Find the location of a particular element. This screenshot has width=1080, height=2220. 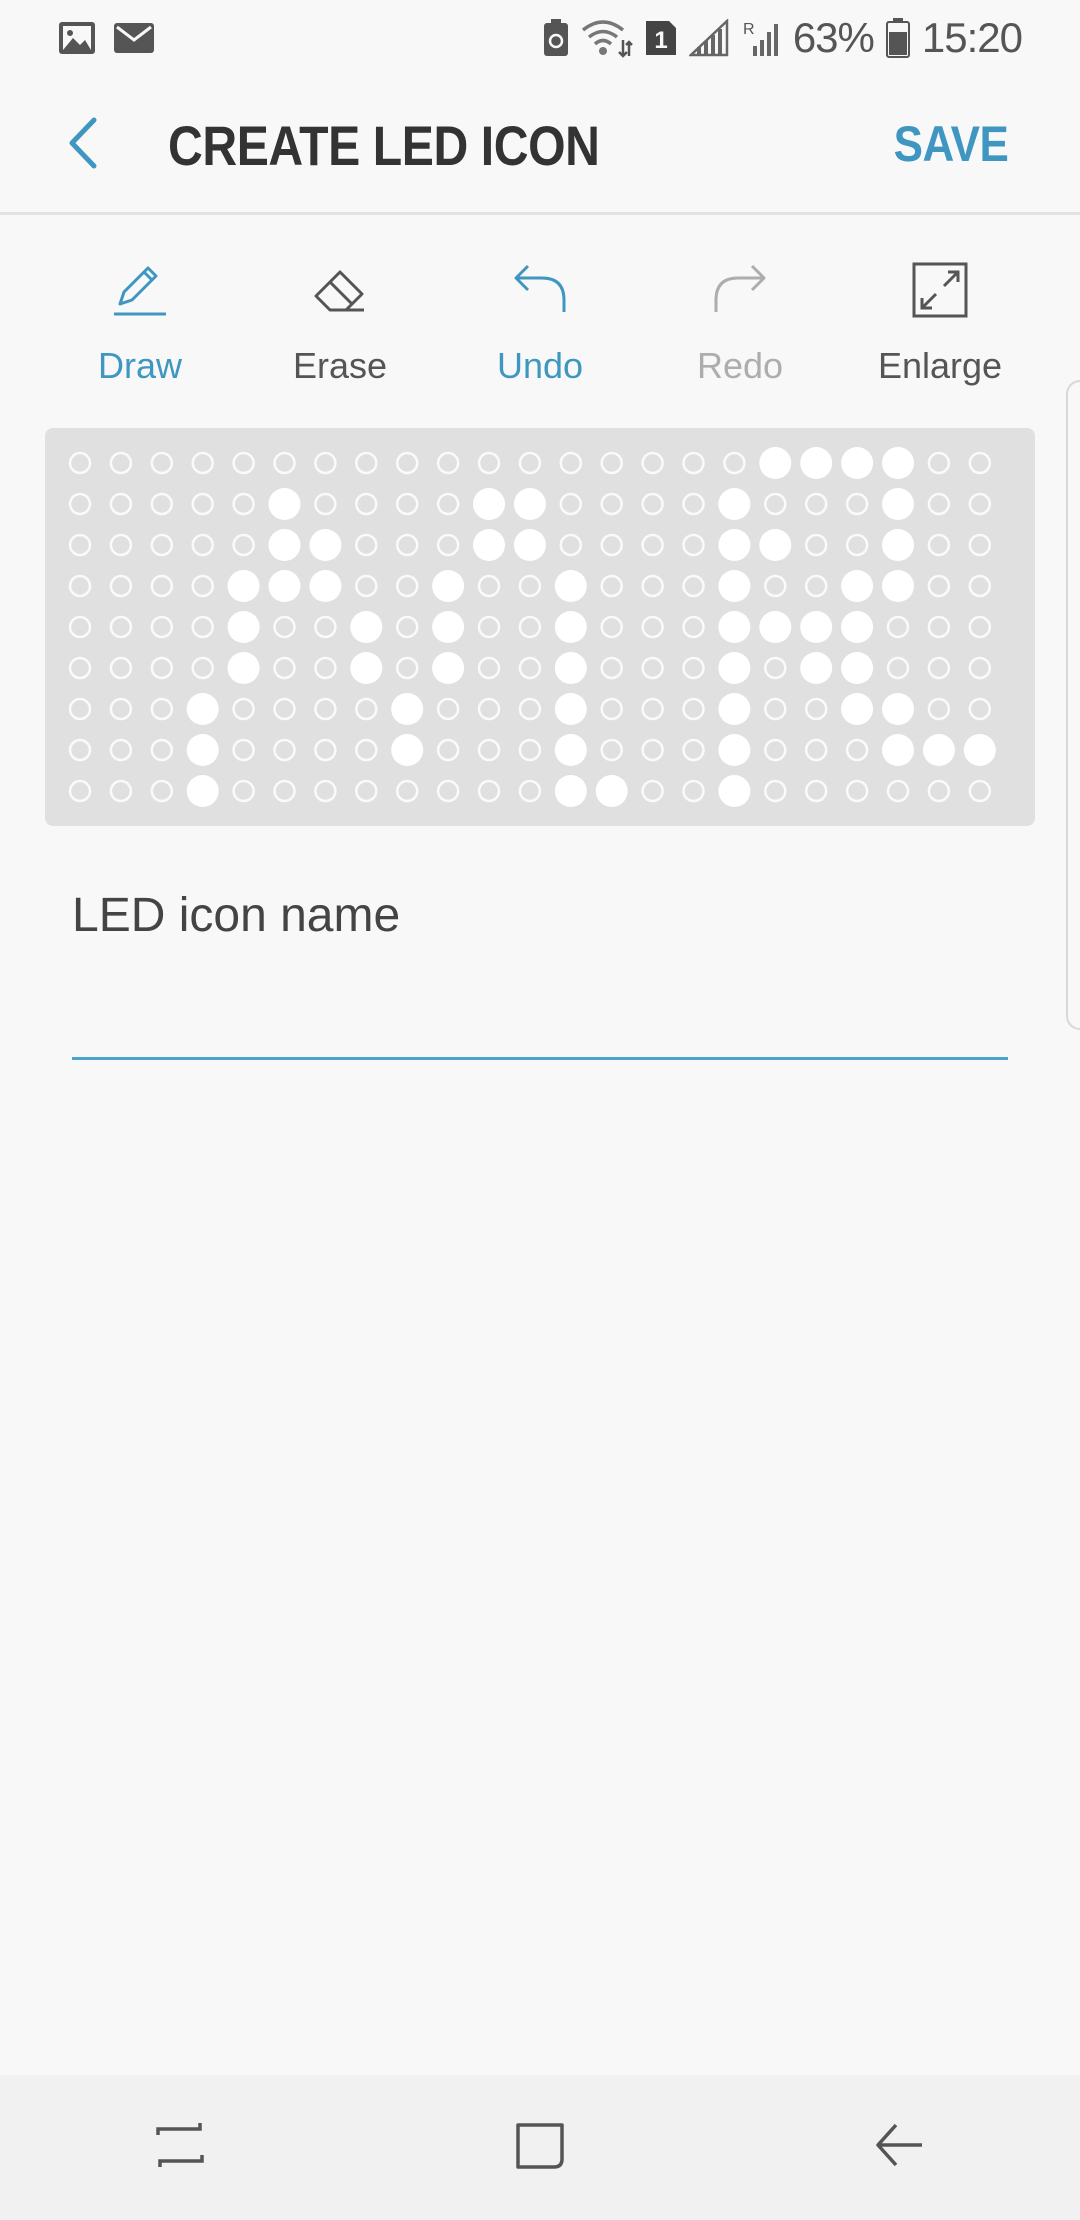

edge-panel-handle is located at coordinates (1073, 705).